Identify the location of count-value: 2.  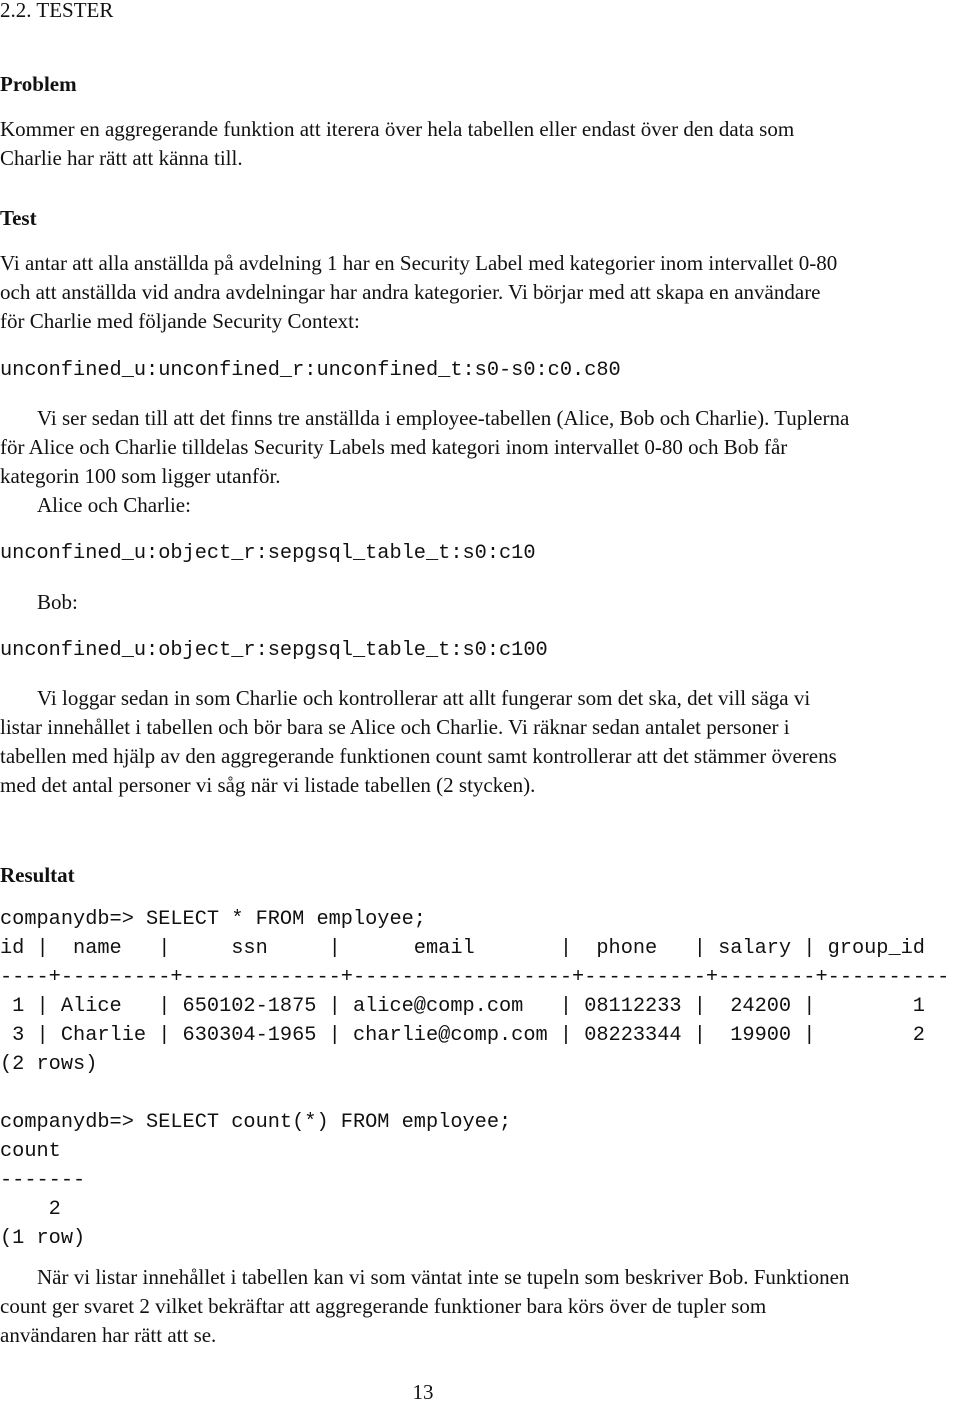
(30, 1209).